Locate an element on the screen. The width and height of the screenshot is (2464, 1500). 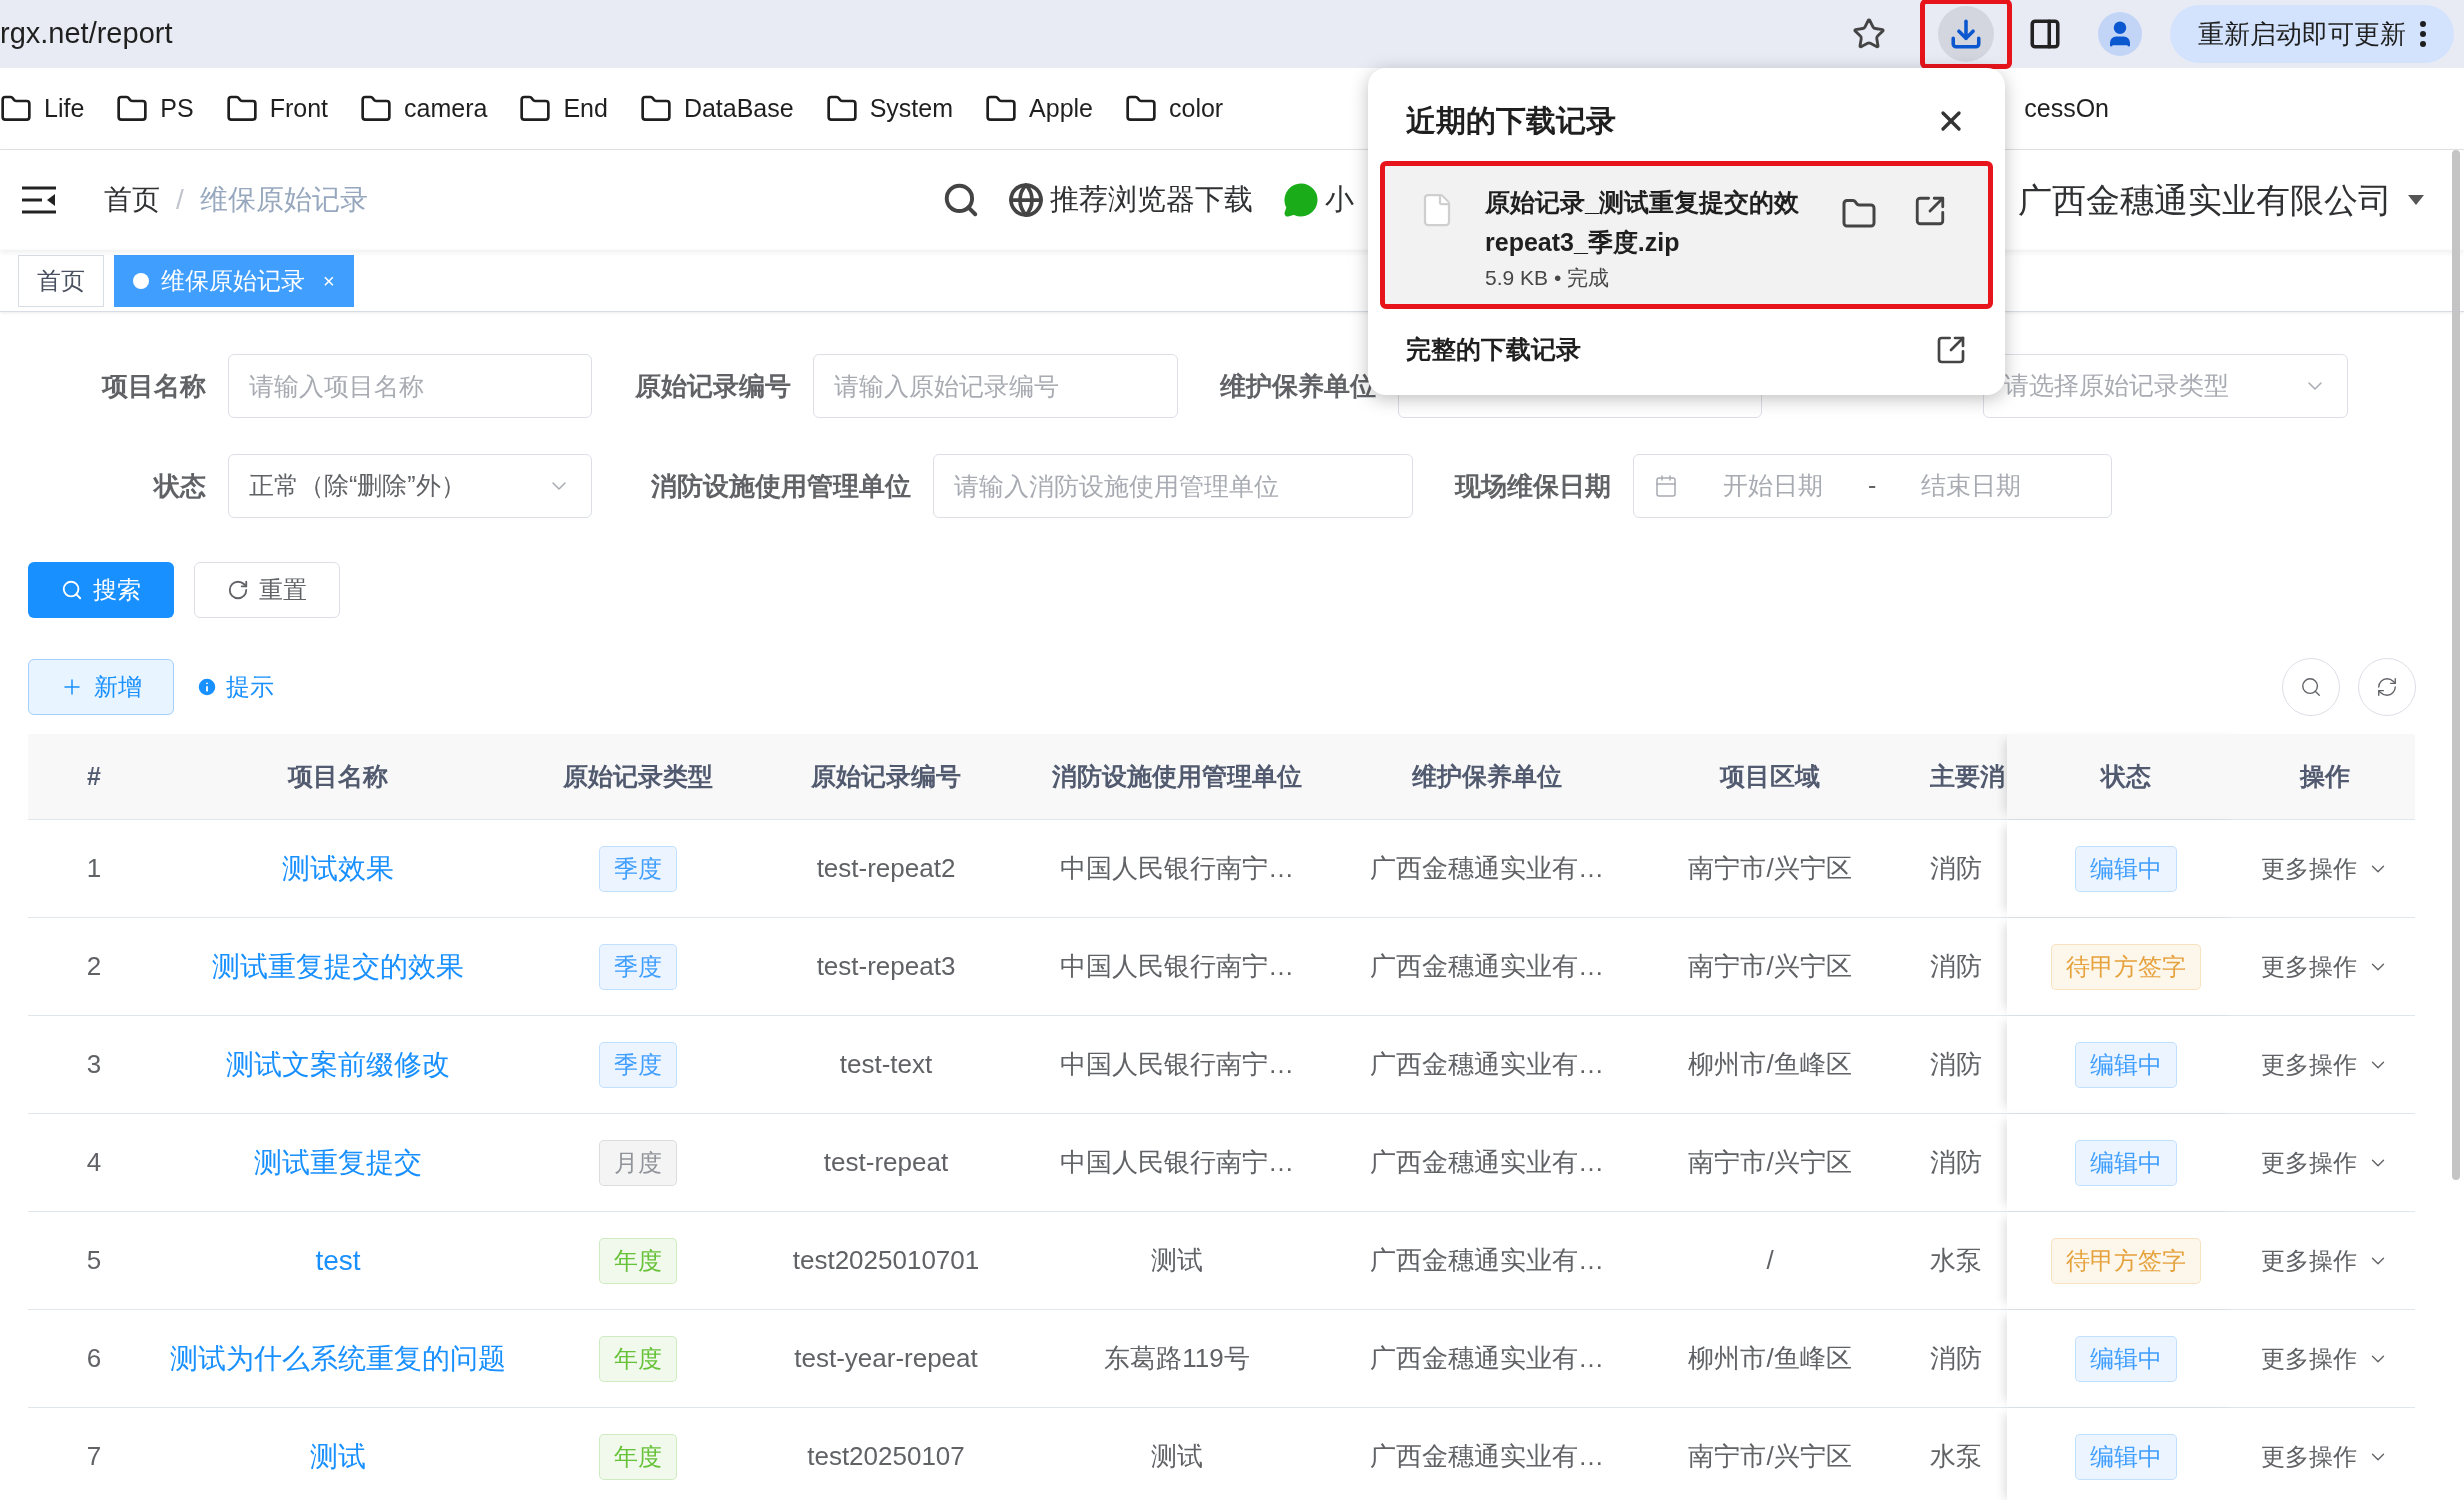
bookmark-folder: Front is located at coordinates (277, 108).